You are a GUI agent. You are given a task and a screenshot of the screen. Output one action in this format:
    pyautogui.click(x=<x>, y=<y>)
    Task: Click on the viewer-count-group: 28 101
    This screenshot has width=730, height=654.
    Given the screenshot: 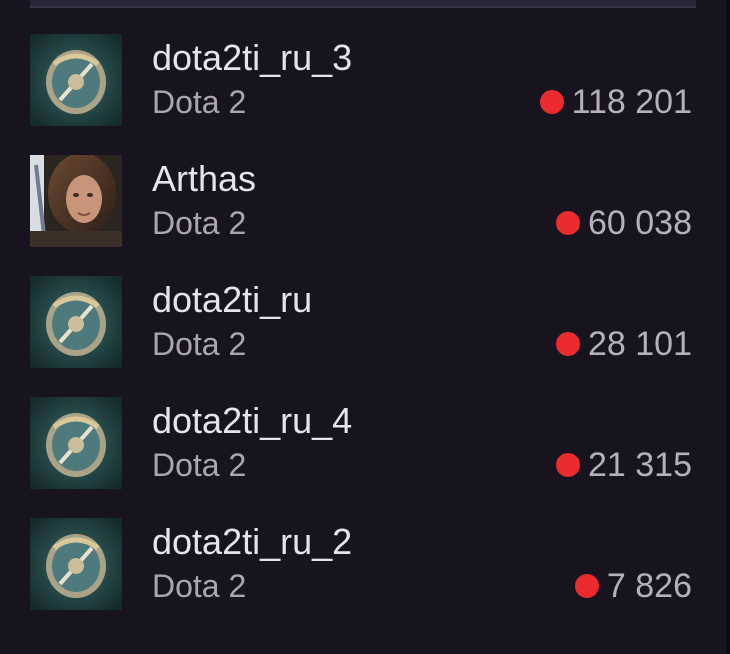 What is the action you would take?
    pyautogui.click(x=624, y=344)
    